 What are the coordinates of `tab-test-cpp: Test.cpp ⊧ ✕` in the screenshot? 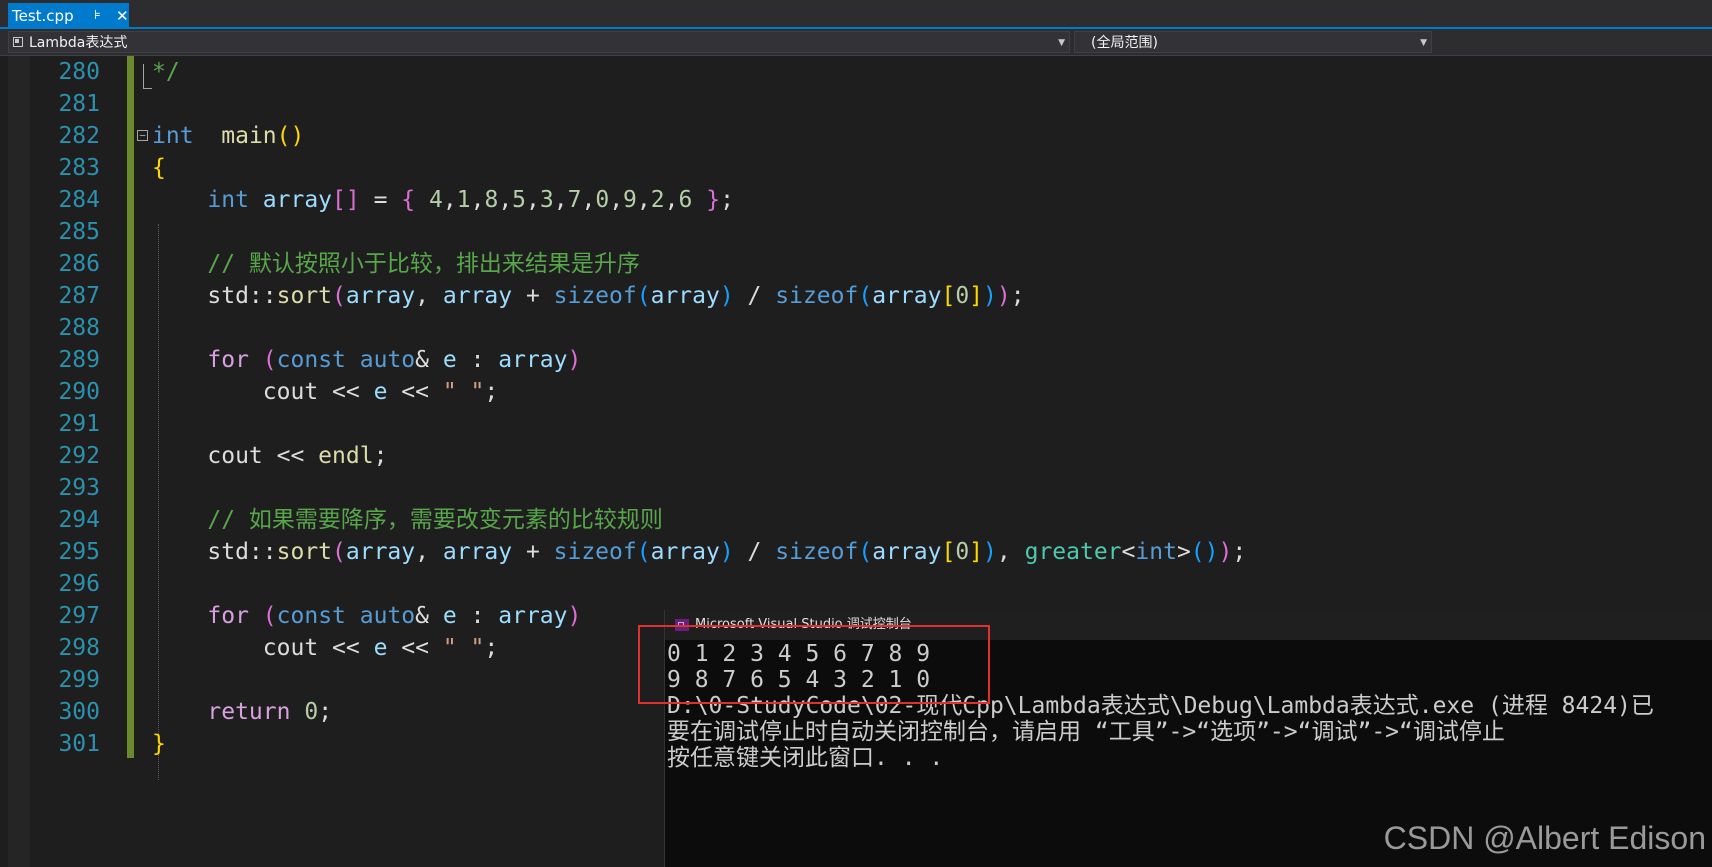 It's located at (68, 16).